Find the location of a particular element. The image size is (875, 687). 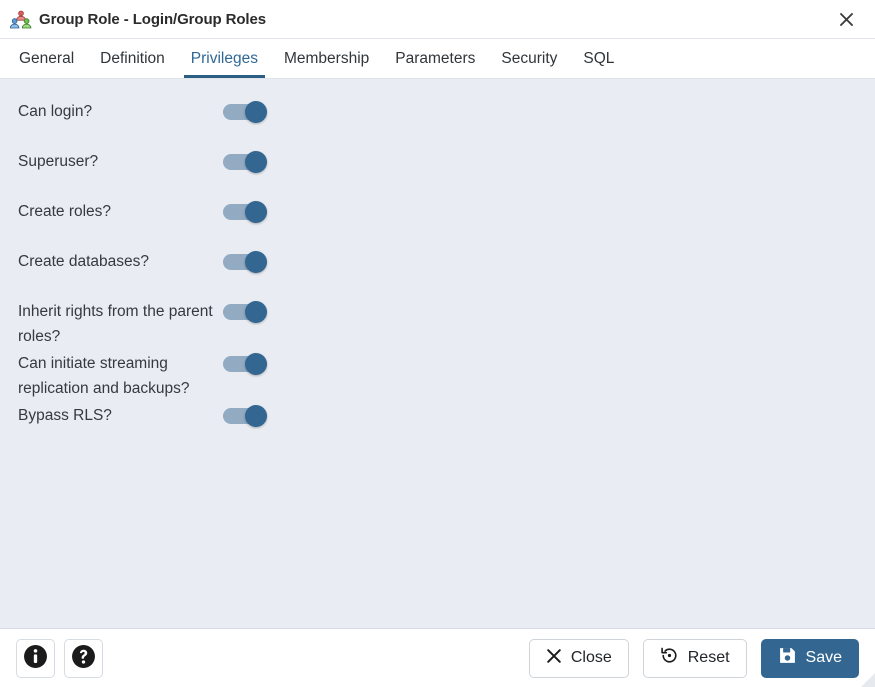

toggle-create-roles is located at coordinates (248, 212).